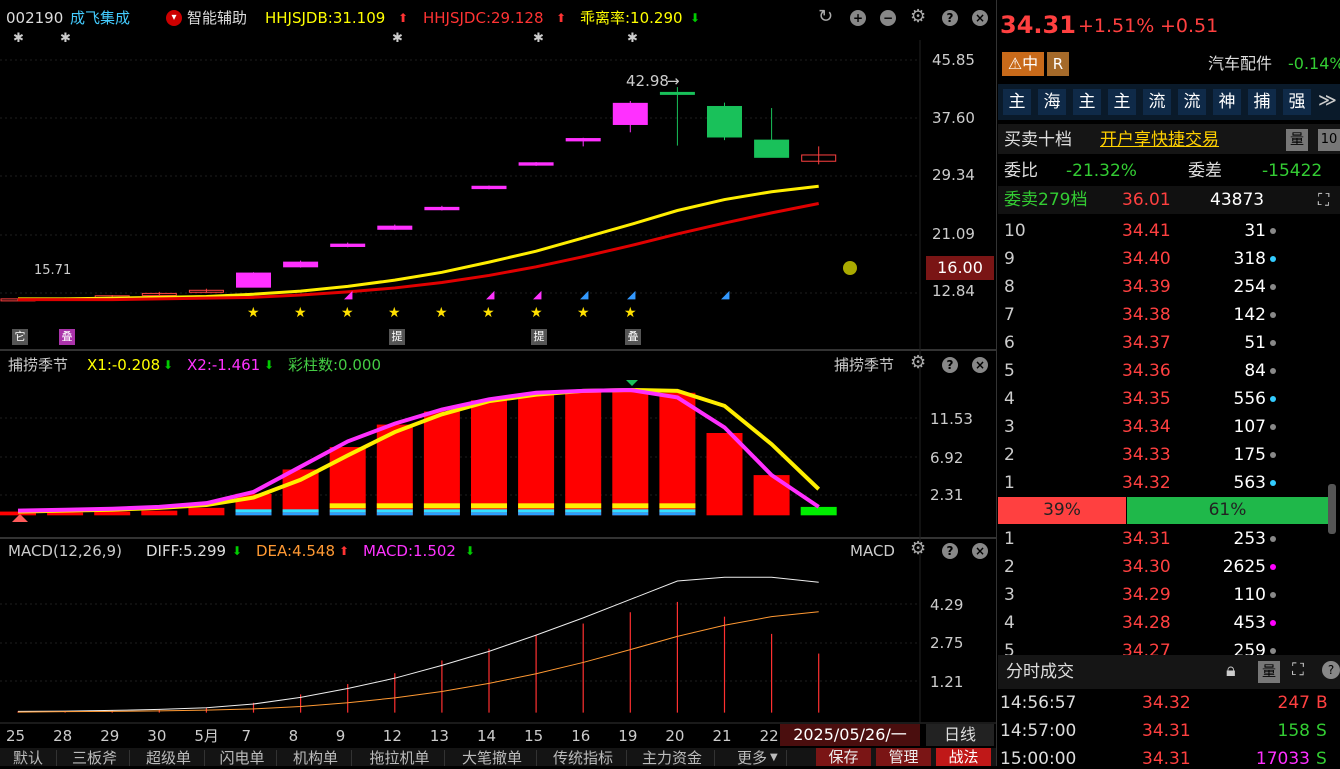  What do you see at coordinates (1293, 731) in the screenshot?
I see `tick-volume: 158` at bounding box center [1293, 731].